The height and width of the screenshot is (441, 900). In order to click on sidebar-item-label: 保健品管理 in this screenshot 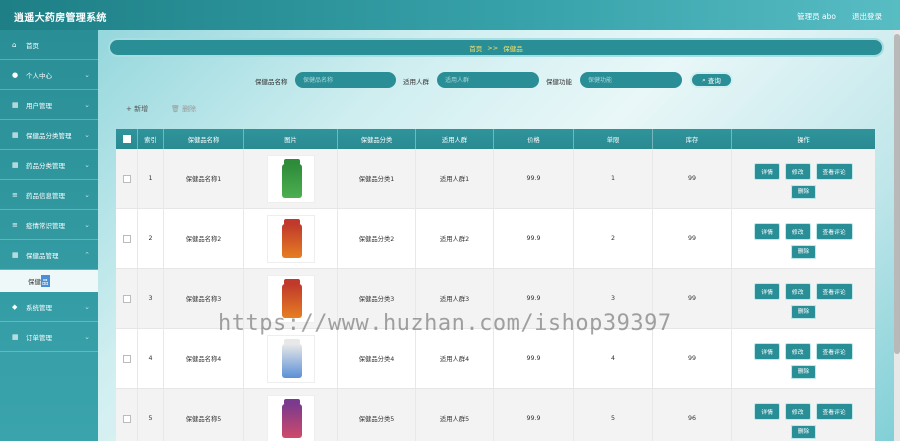, I will do `click(42, 255)`.